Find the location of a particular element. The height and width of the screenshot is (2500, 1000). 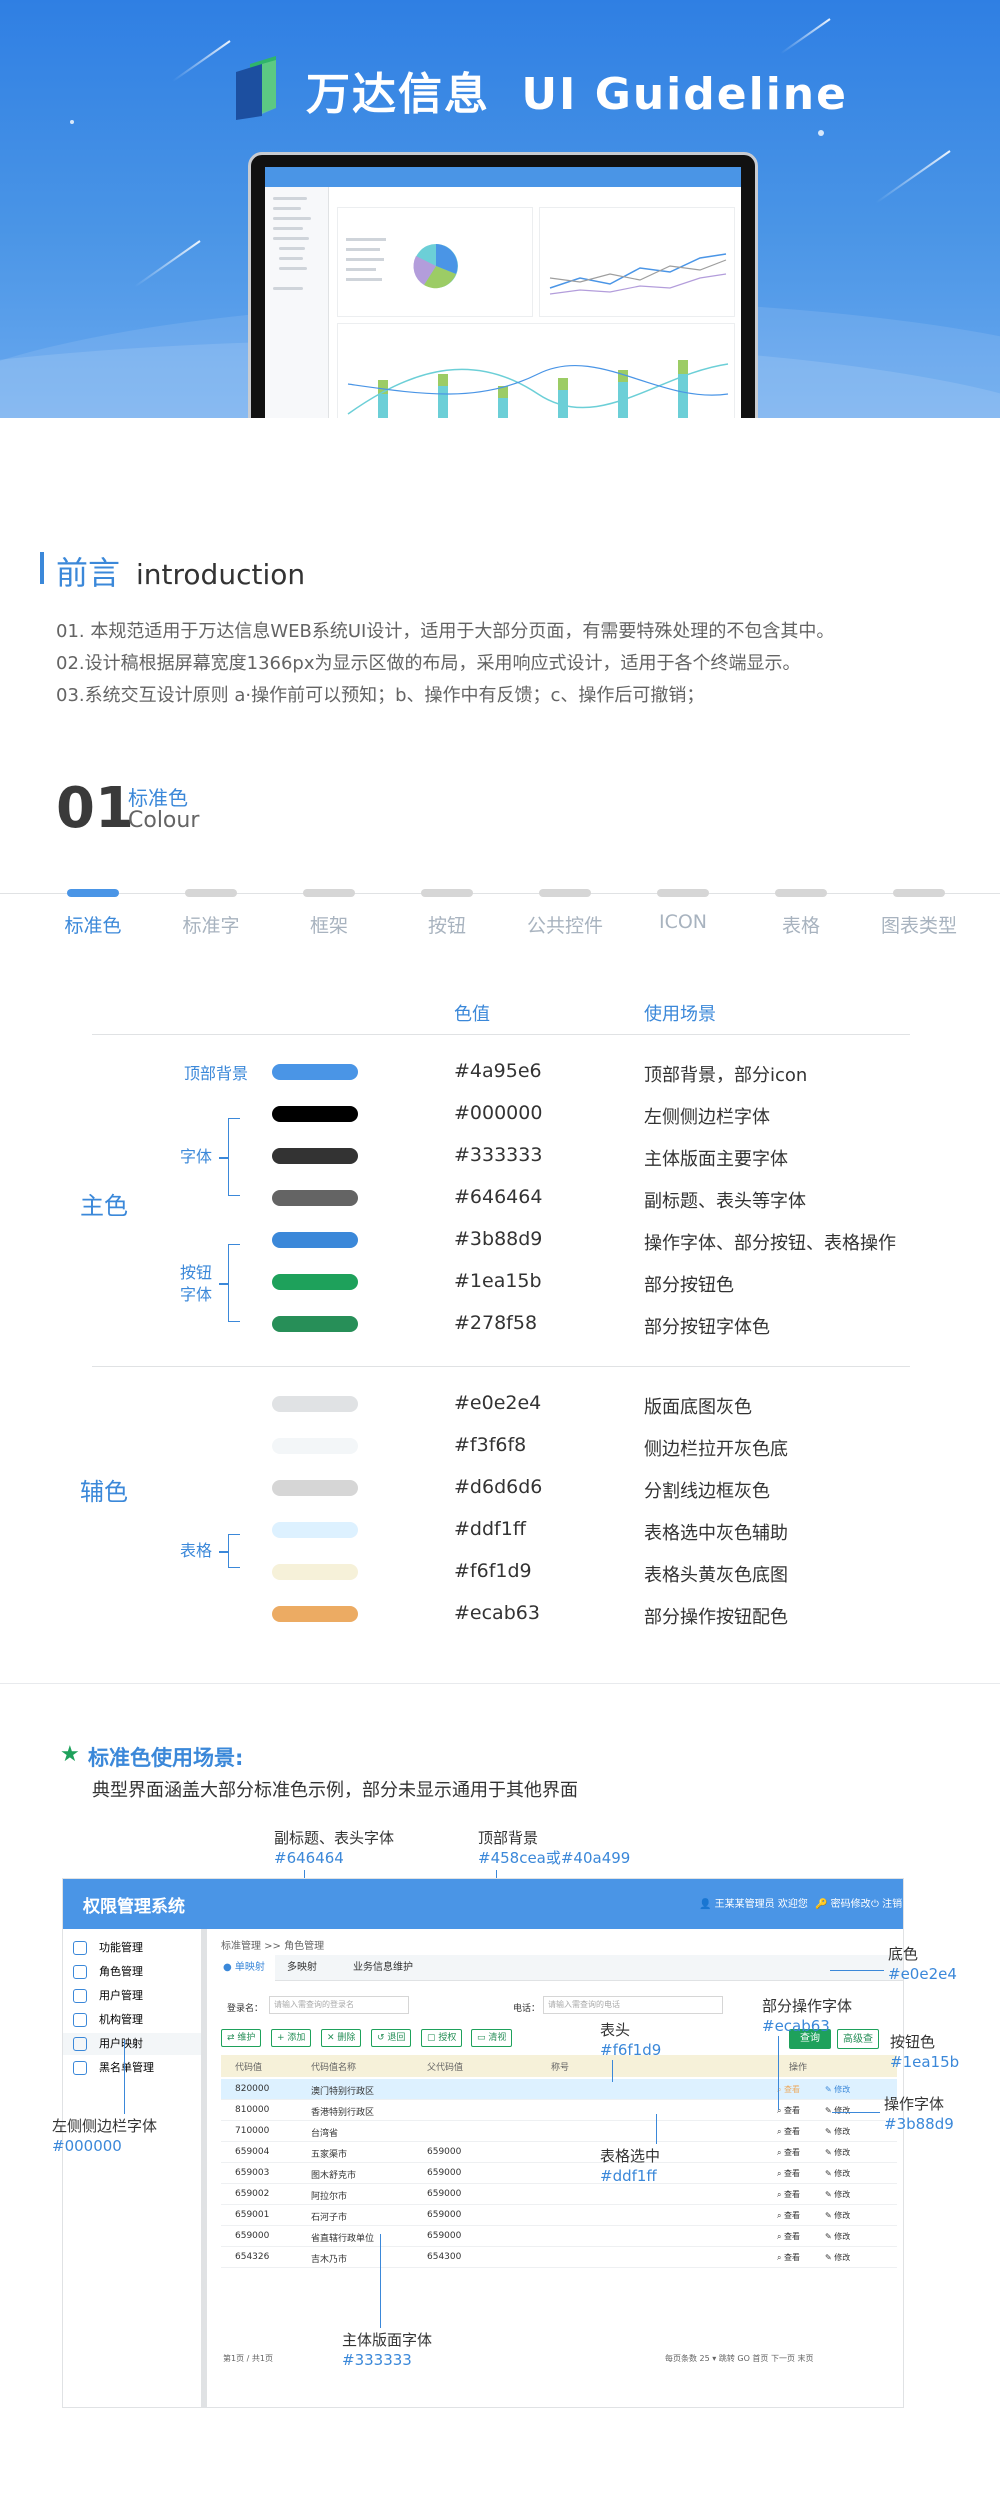

column-header-usage: 使用场景 is located at coordinates (680, 1014).